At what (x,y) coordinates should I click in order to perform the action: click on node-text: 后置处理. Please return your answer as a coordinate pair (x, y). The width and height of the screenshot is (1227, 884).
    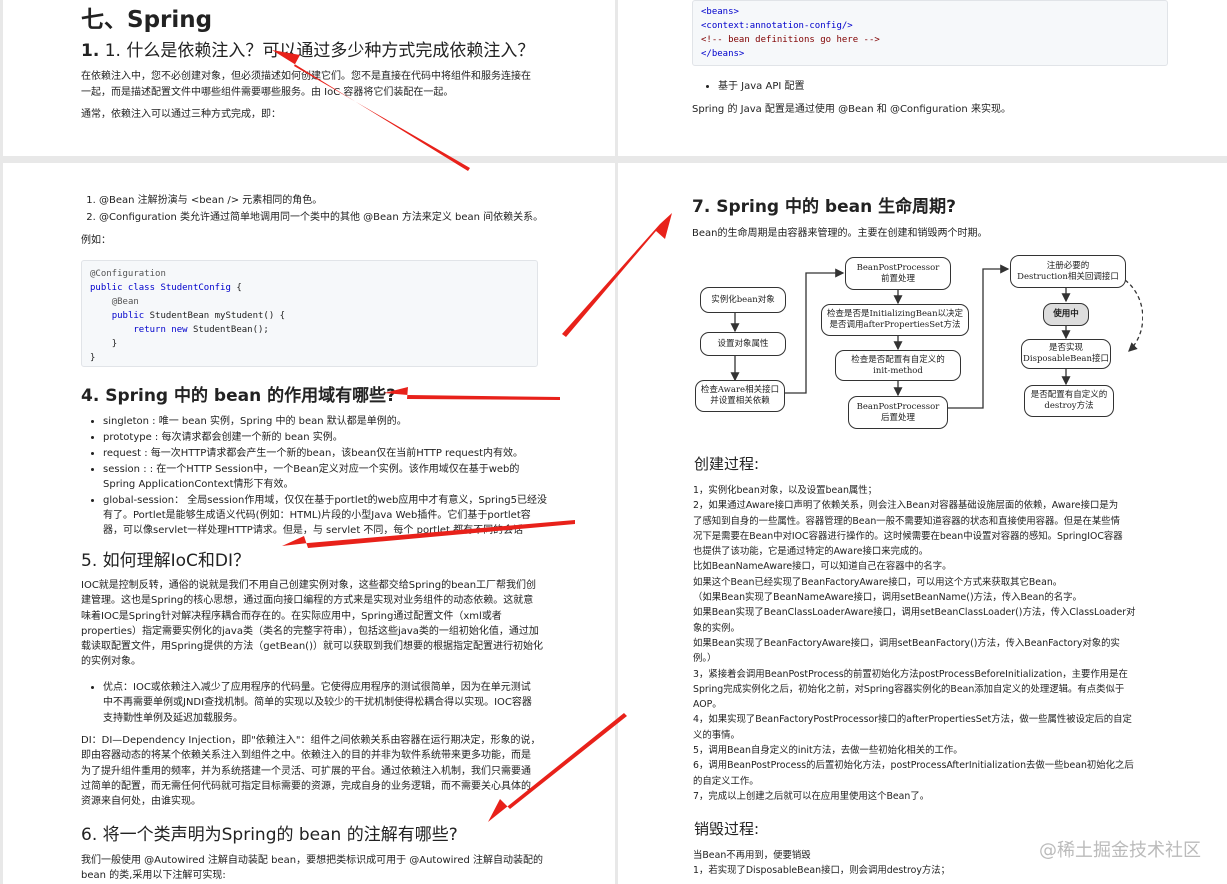
    Looking at the image, I should click on (897, 417).